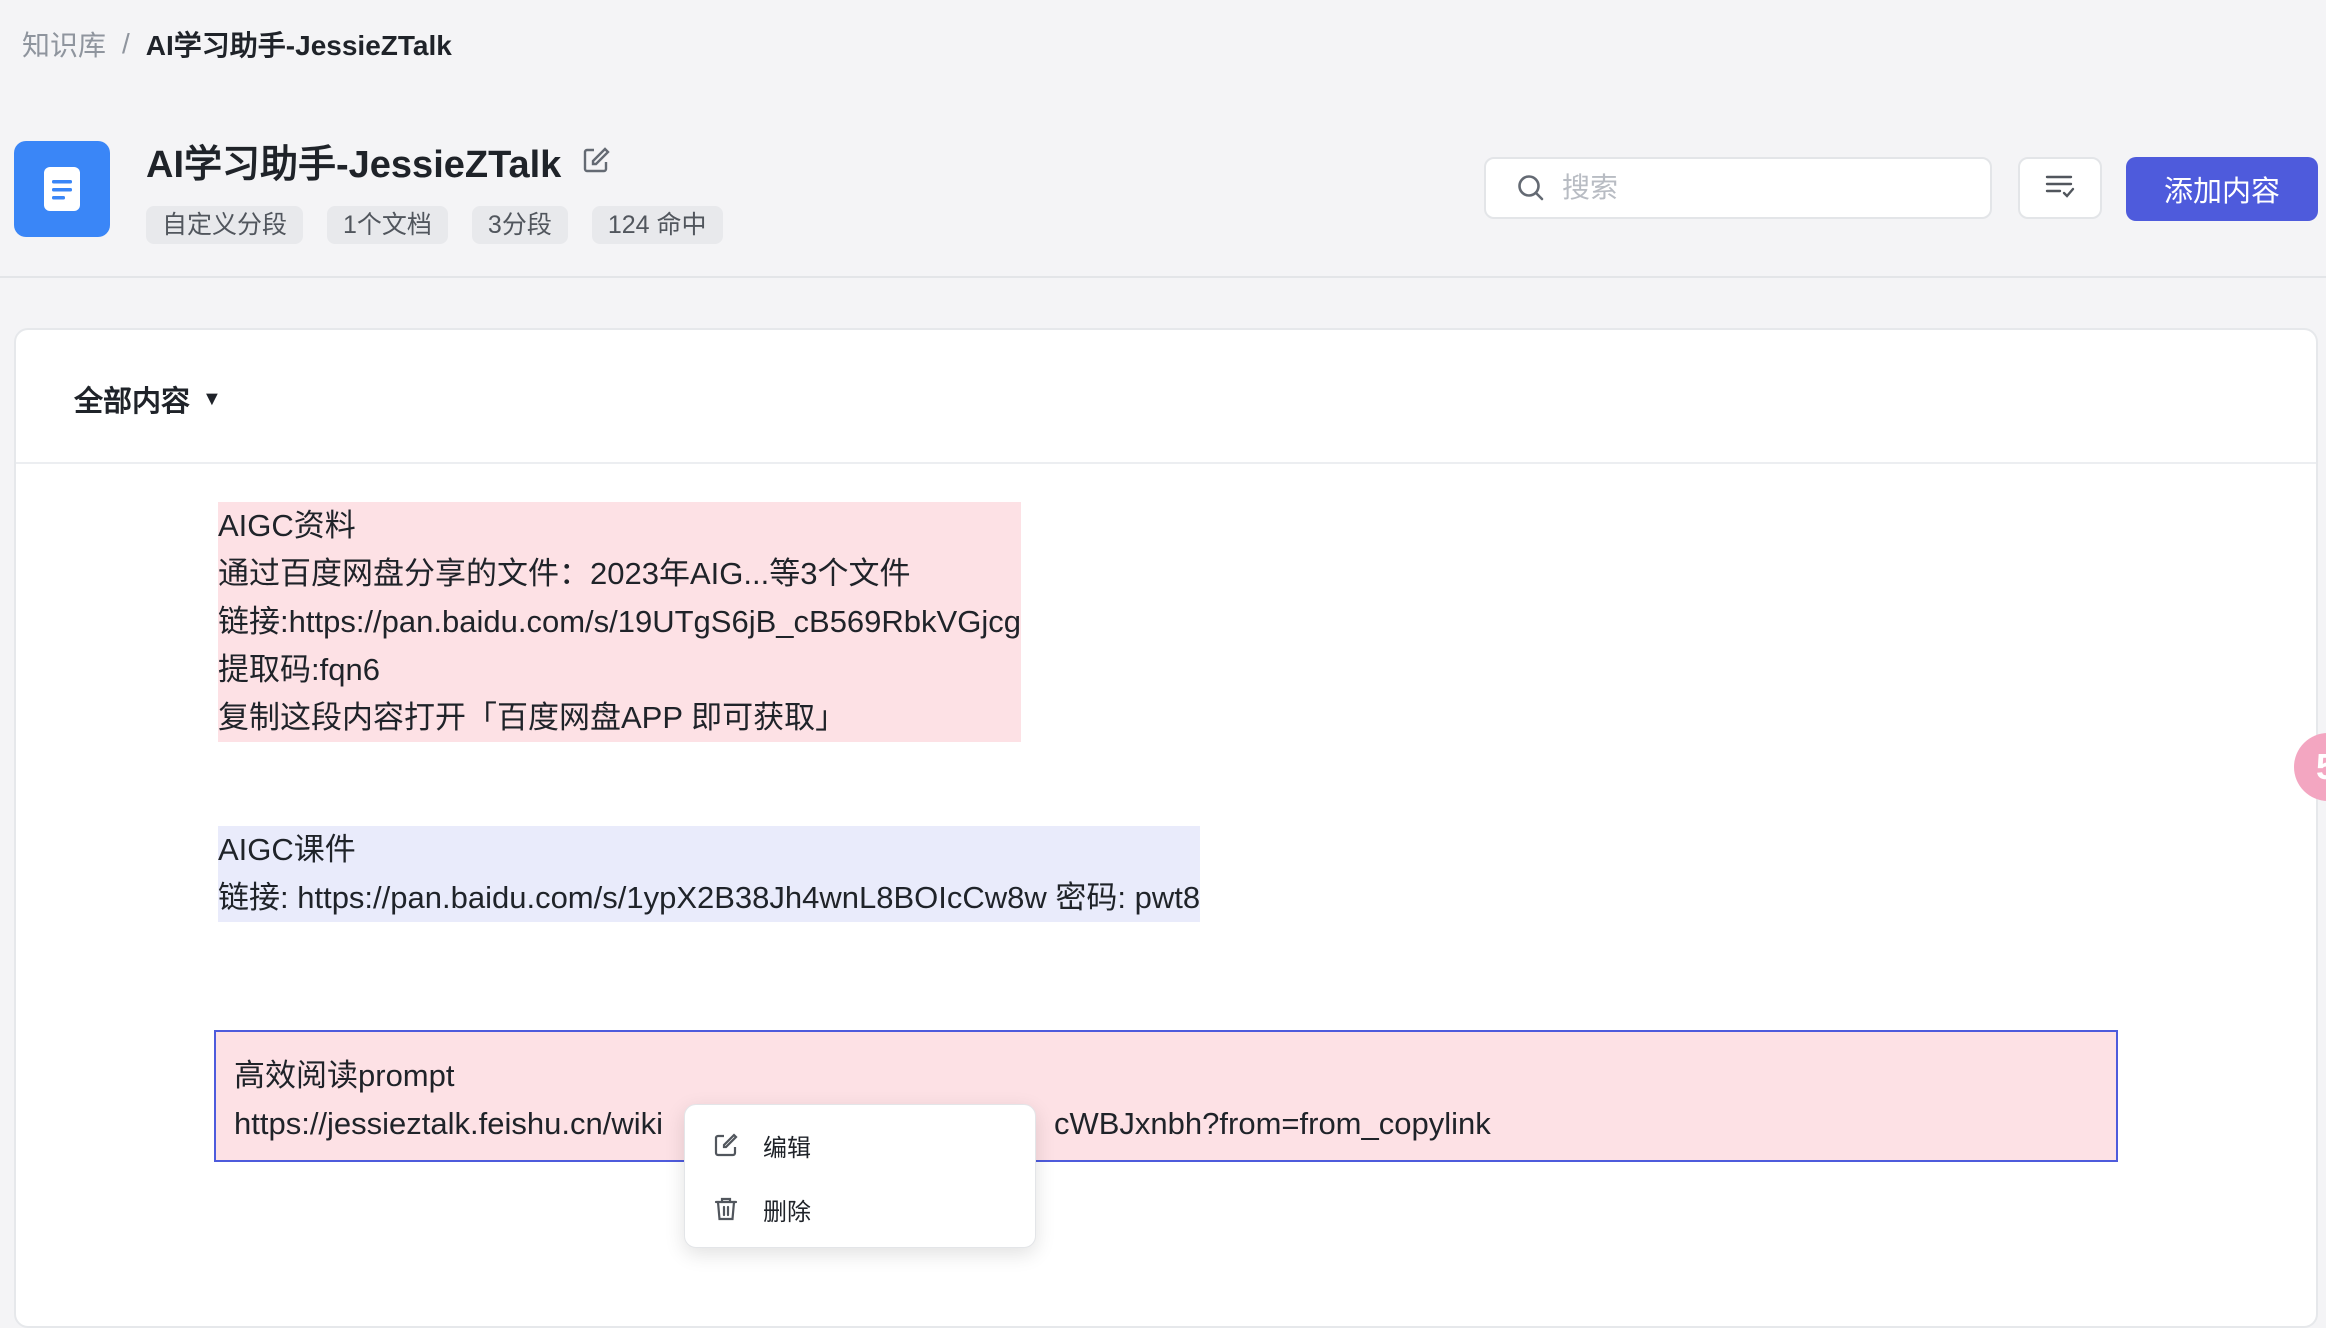 Image resolution: width=2326 pixels, height=1328 pixels. I want to click on add-content-button: 添加内容, so click(2222, 189).